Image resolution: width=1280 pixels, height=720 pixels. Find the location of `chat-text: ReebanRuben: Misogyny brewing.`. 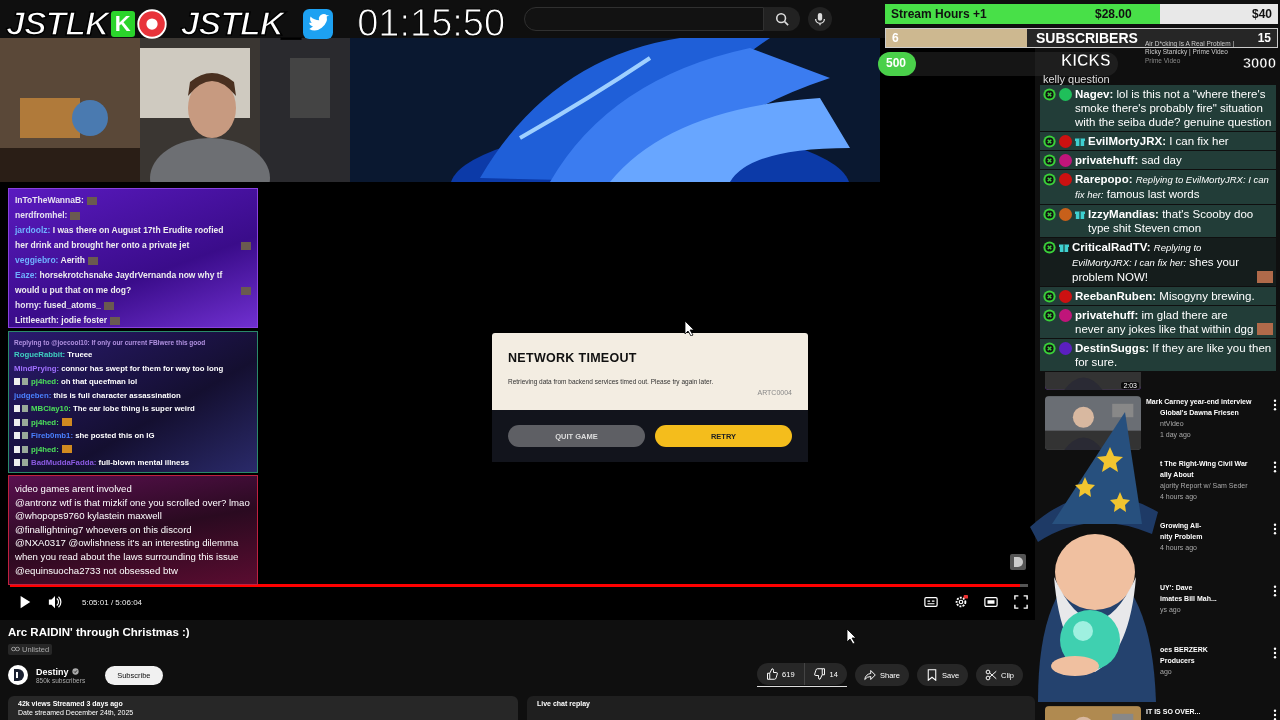

chat-text: ReebanRuben: Misogyny brewing. is located at coordinates (1165, 296).